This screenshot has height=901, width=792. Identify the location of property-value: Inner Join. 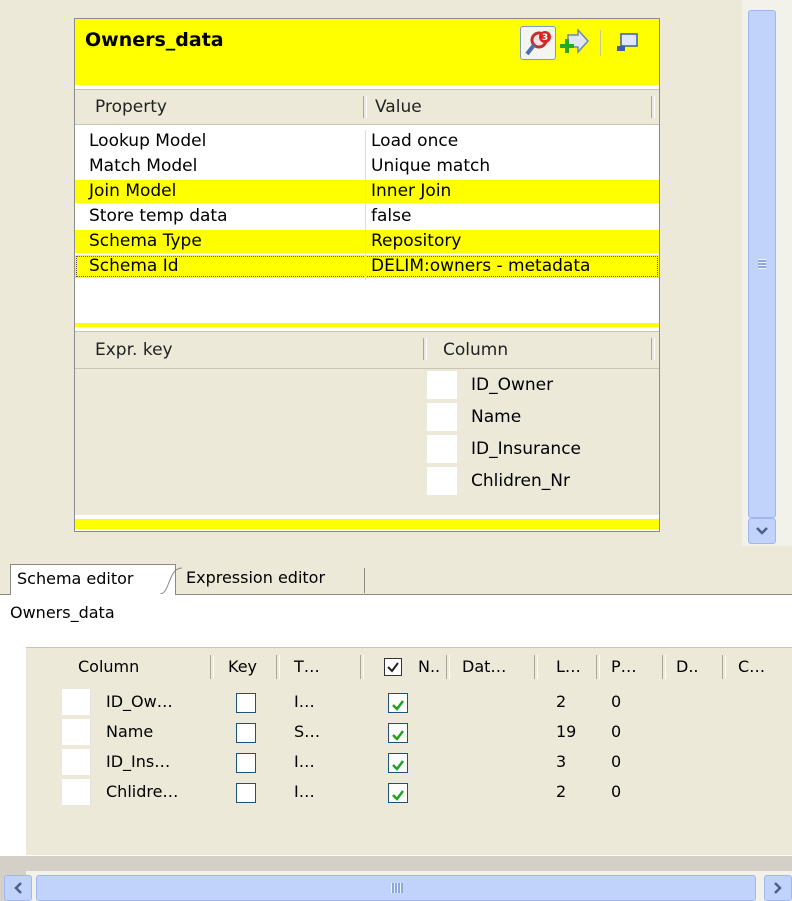
(411, 191).